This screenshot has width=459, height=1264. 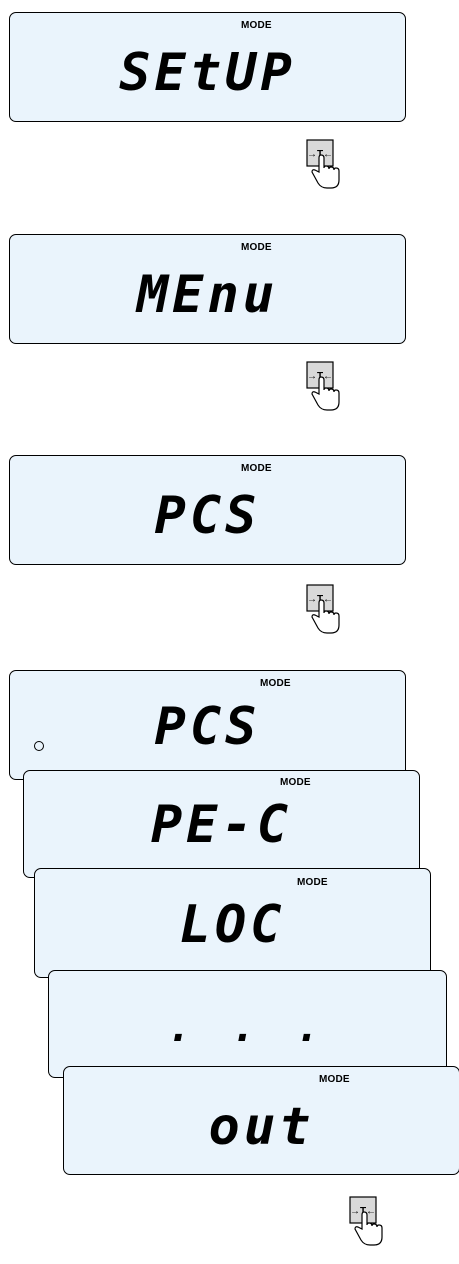 What do you see at coordinates (247, 1028) in the screenshot?
I see `display-text: . . .` at bounding box center [247, 1028].